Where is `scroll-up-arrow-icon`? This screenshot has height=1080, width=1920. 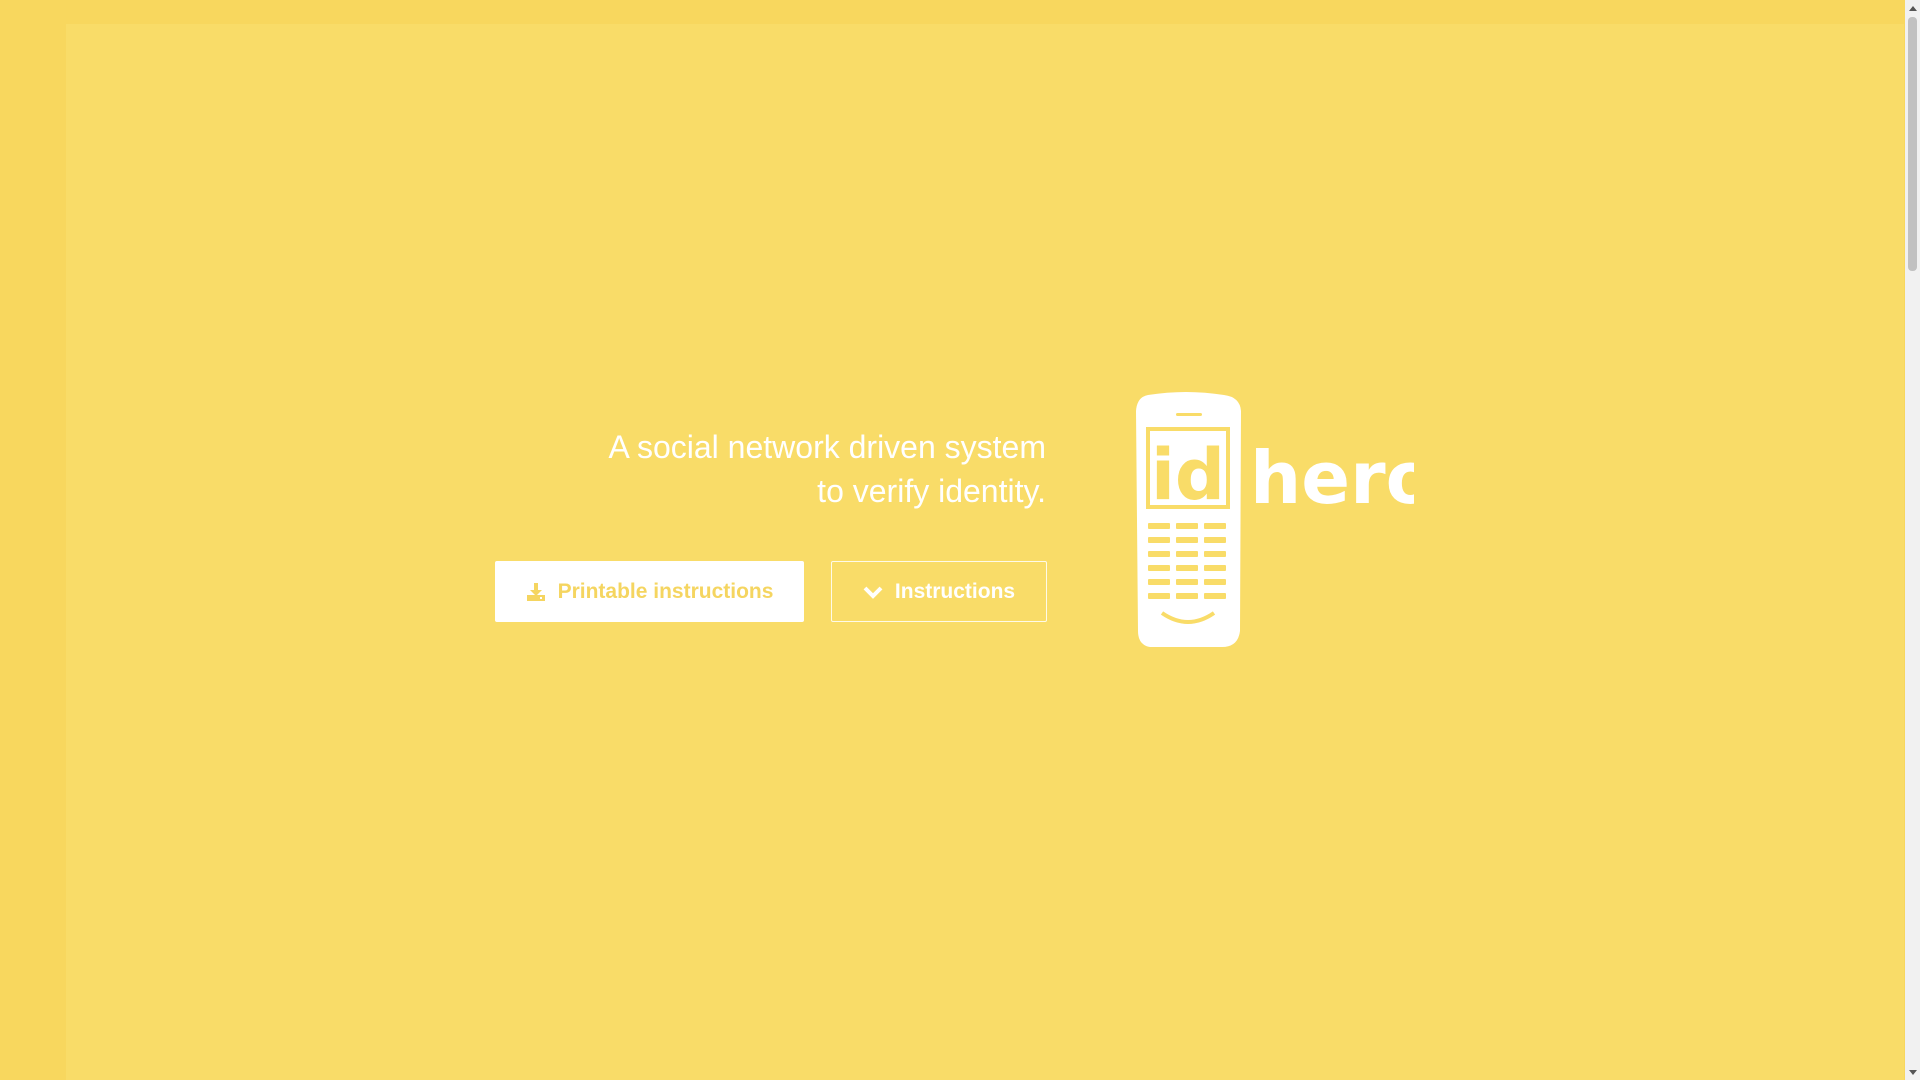 scroll-up-arrow-icon is located at coordinates (1912, 7).